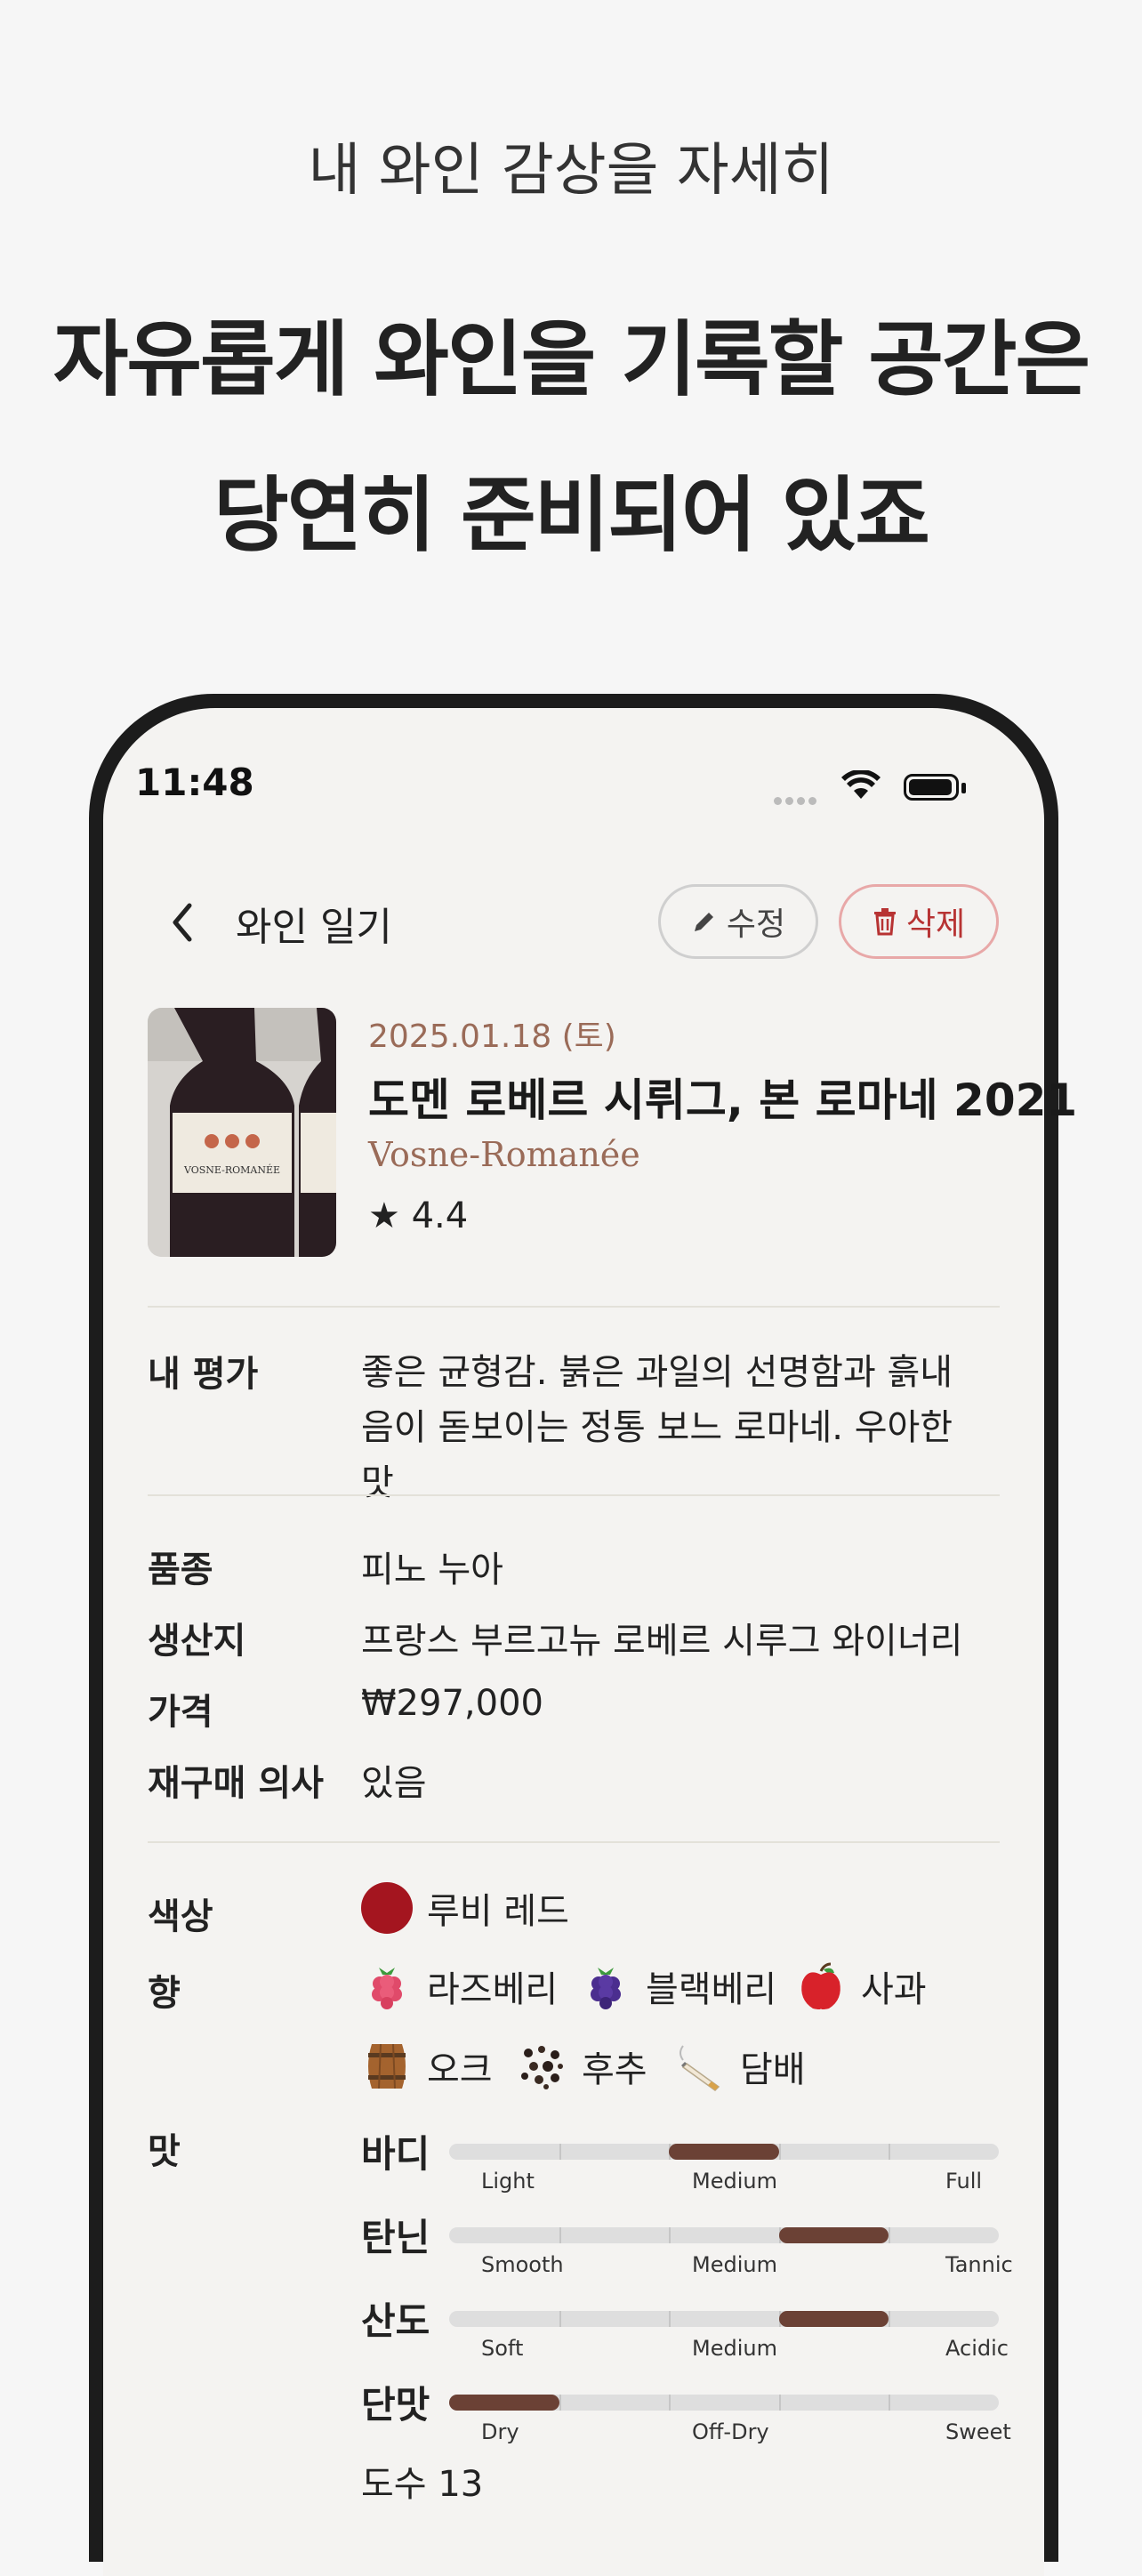 The width and height of the screenshot is (1142, 2576). Describe the element at coordinates (165, 1993) in the screenshot. I see `aroma-label: 향` at that location.